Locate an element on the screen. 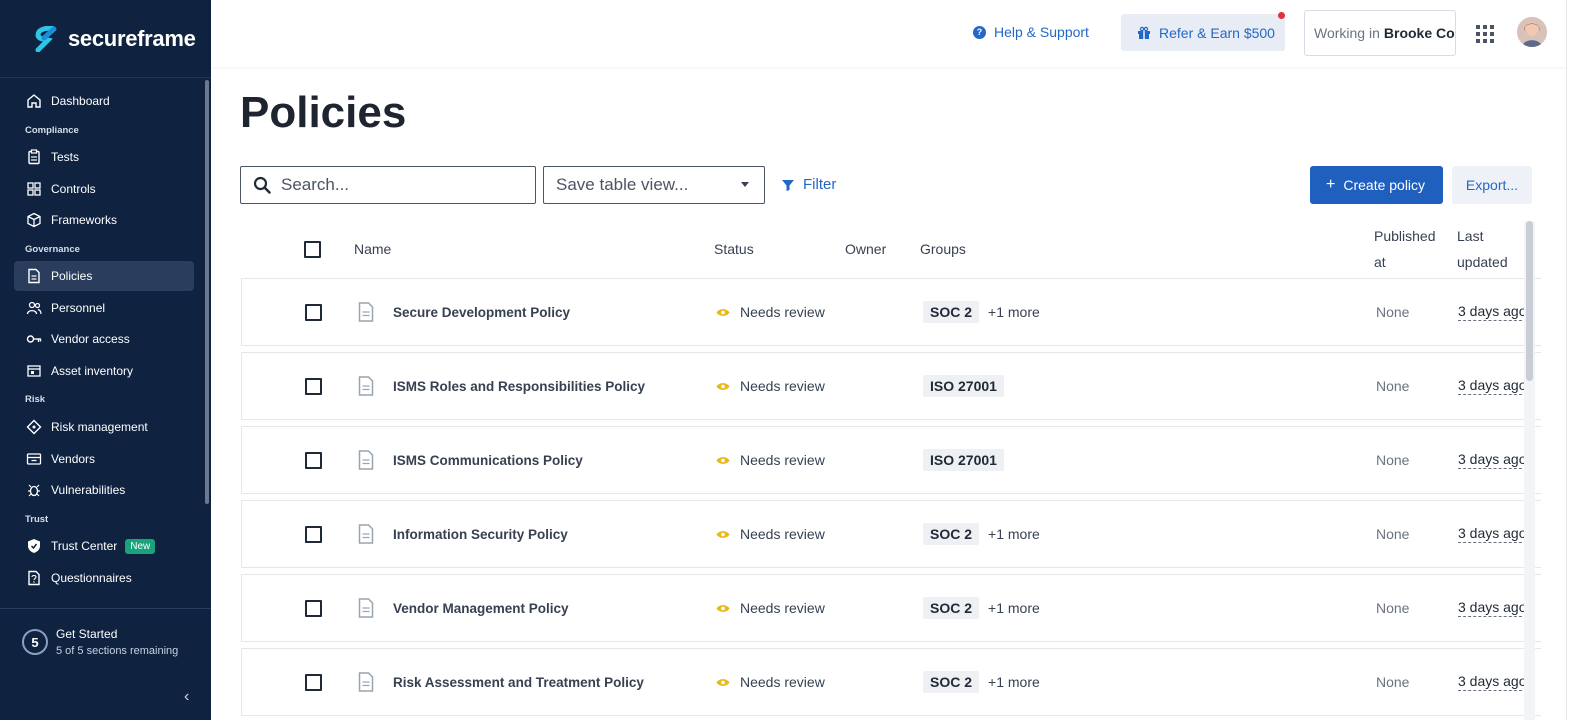  brand: secureframe is located at coordinates (105, 39).